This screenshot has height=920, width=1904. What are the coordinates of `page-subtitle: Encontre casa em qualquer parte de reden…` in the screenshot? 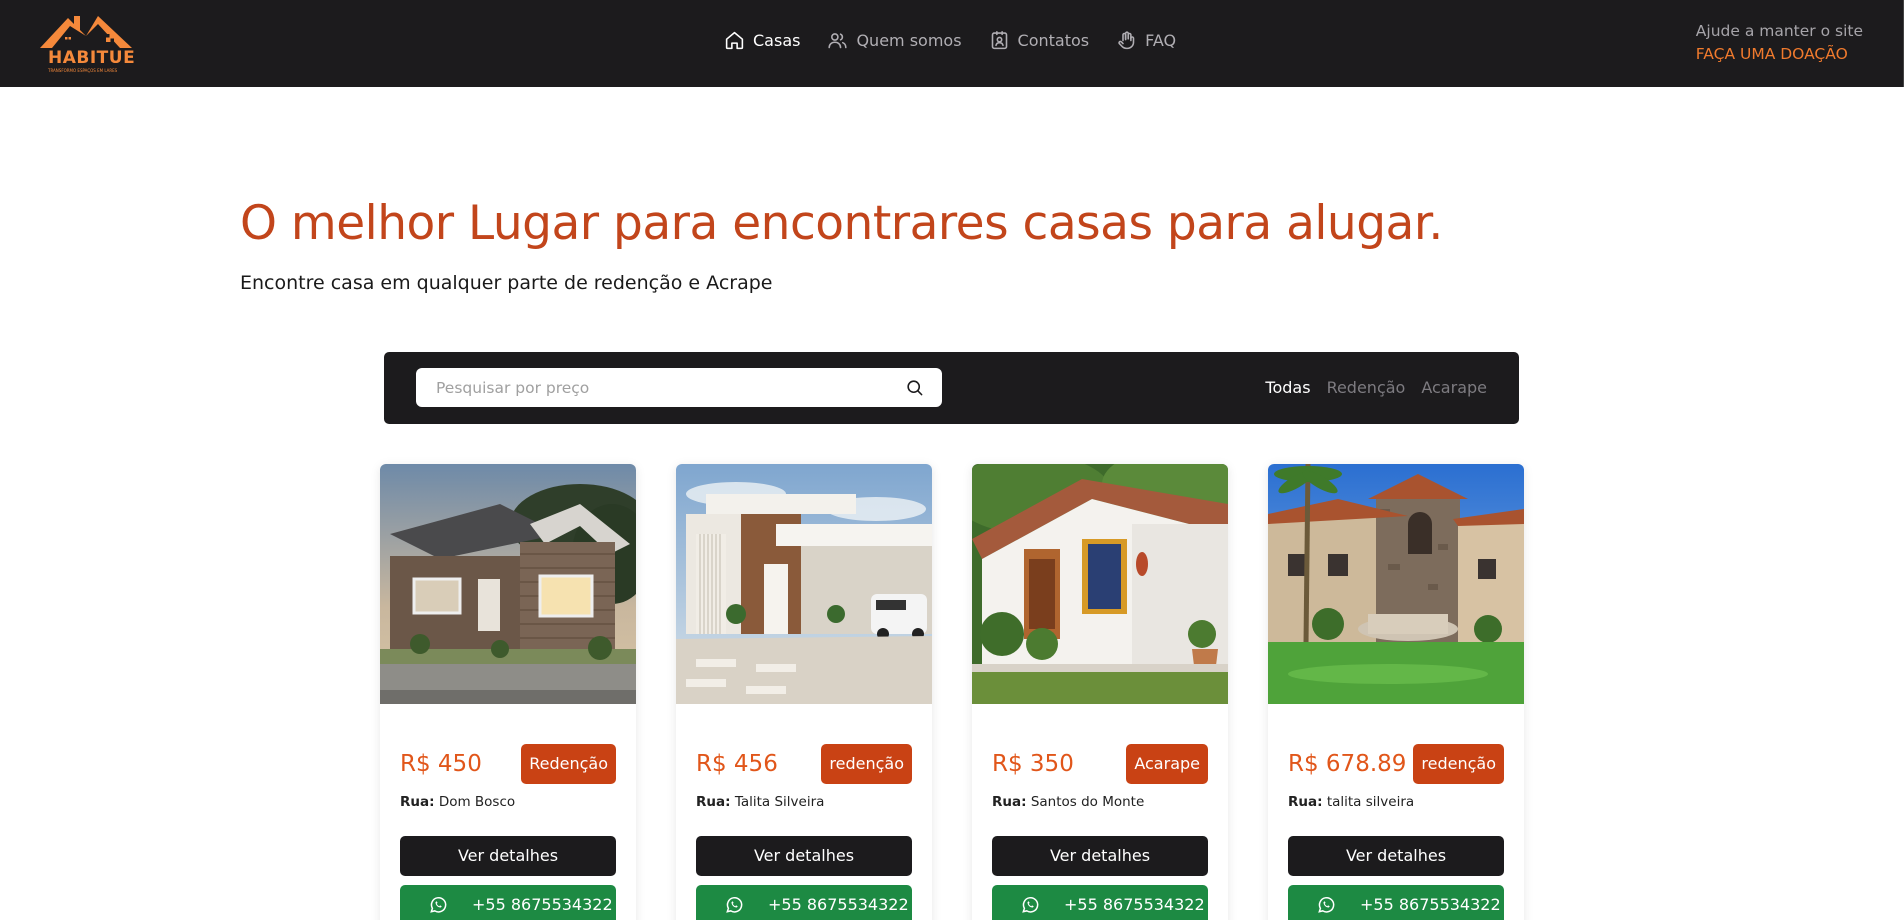 It's located at (506, 283).